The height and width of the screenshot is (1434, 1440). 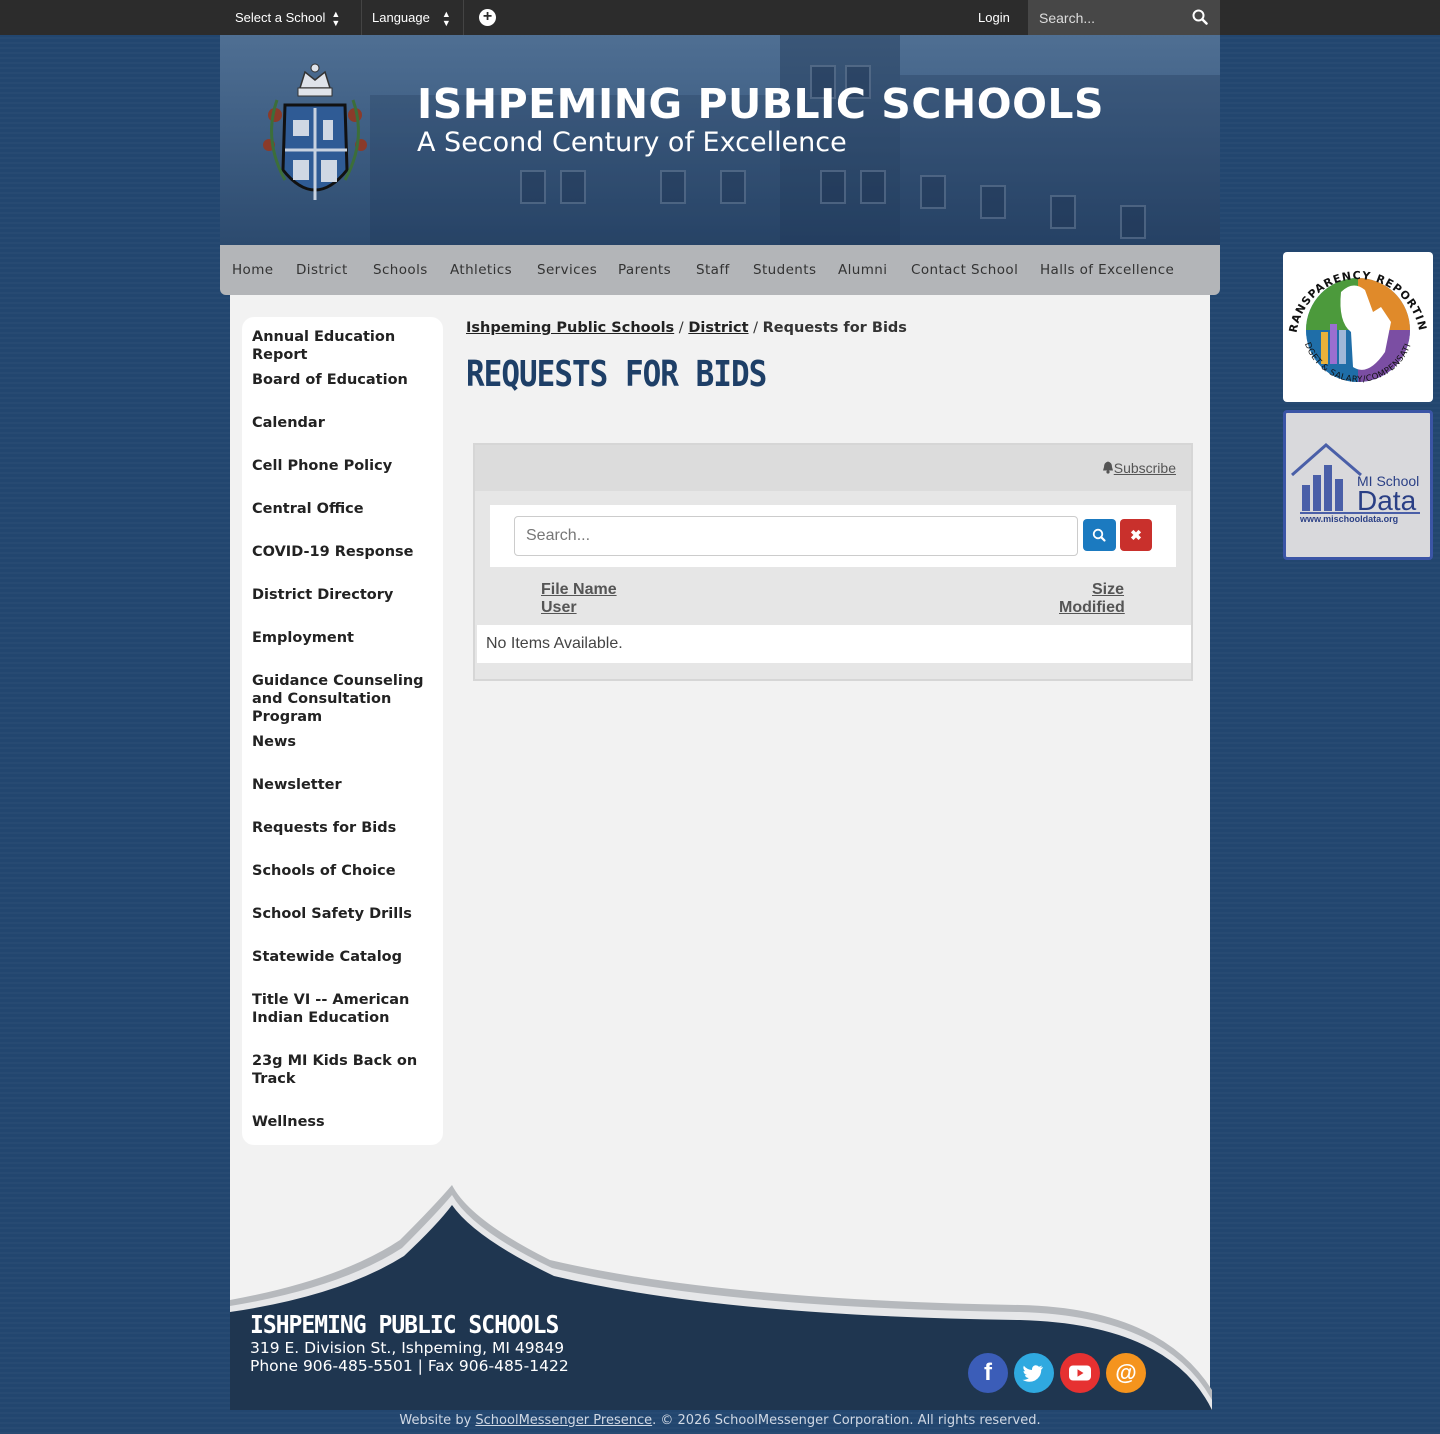 I want to click on nav-students: Students, so click(x=784, y=270).